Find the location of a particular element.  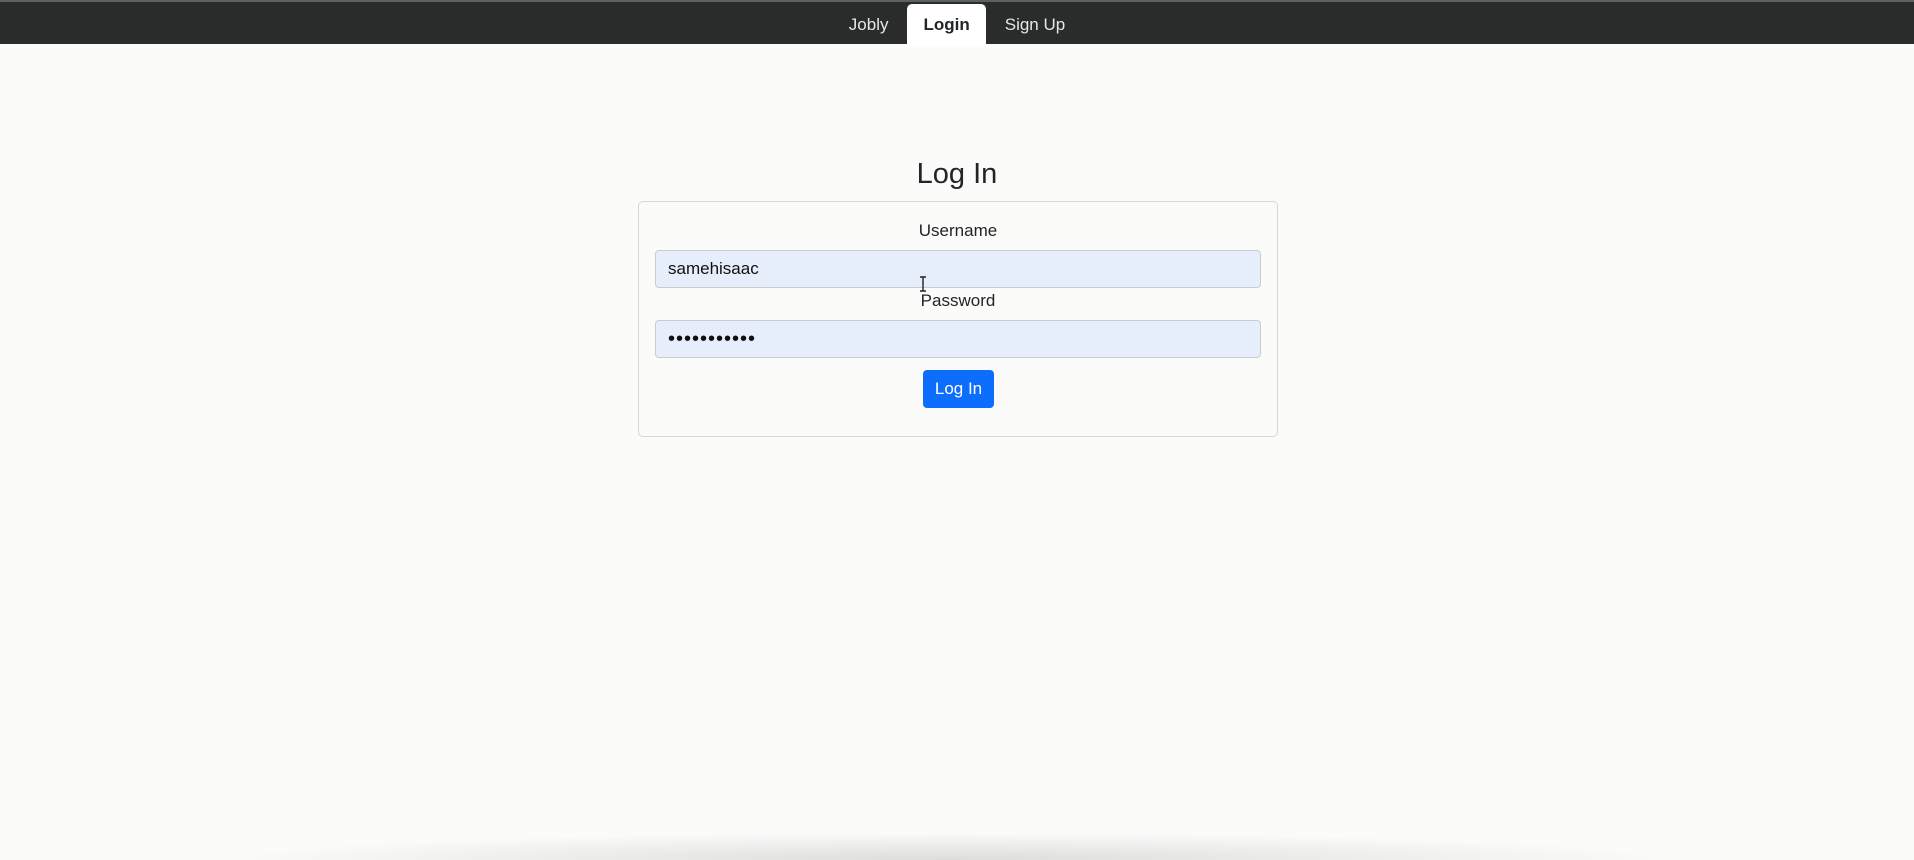

nav-brand-jobly: Jobly is located at coordinates (869, 25).